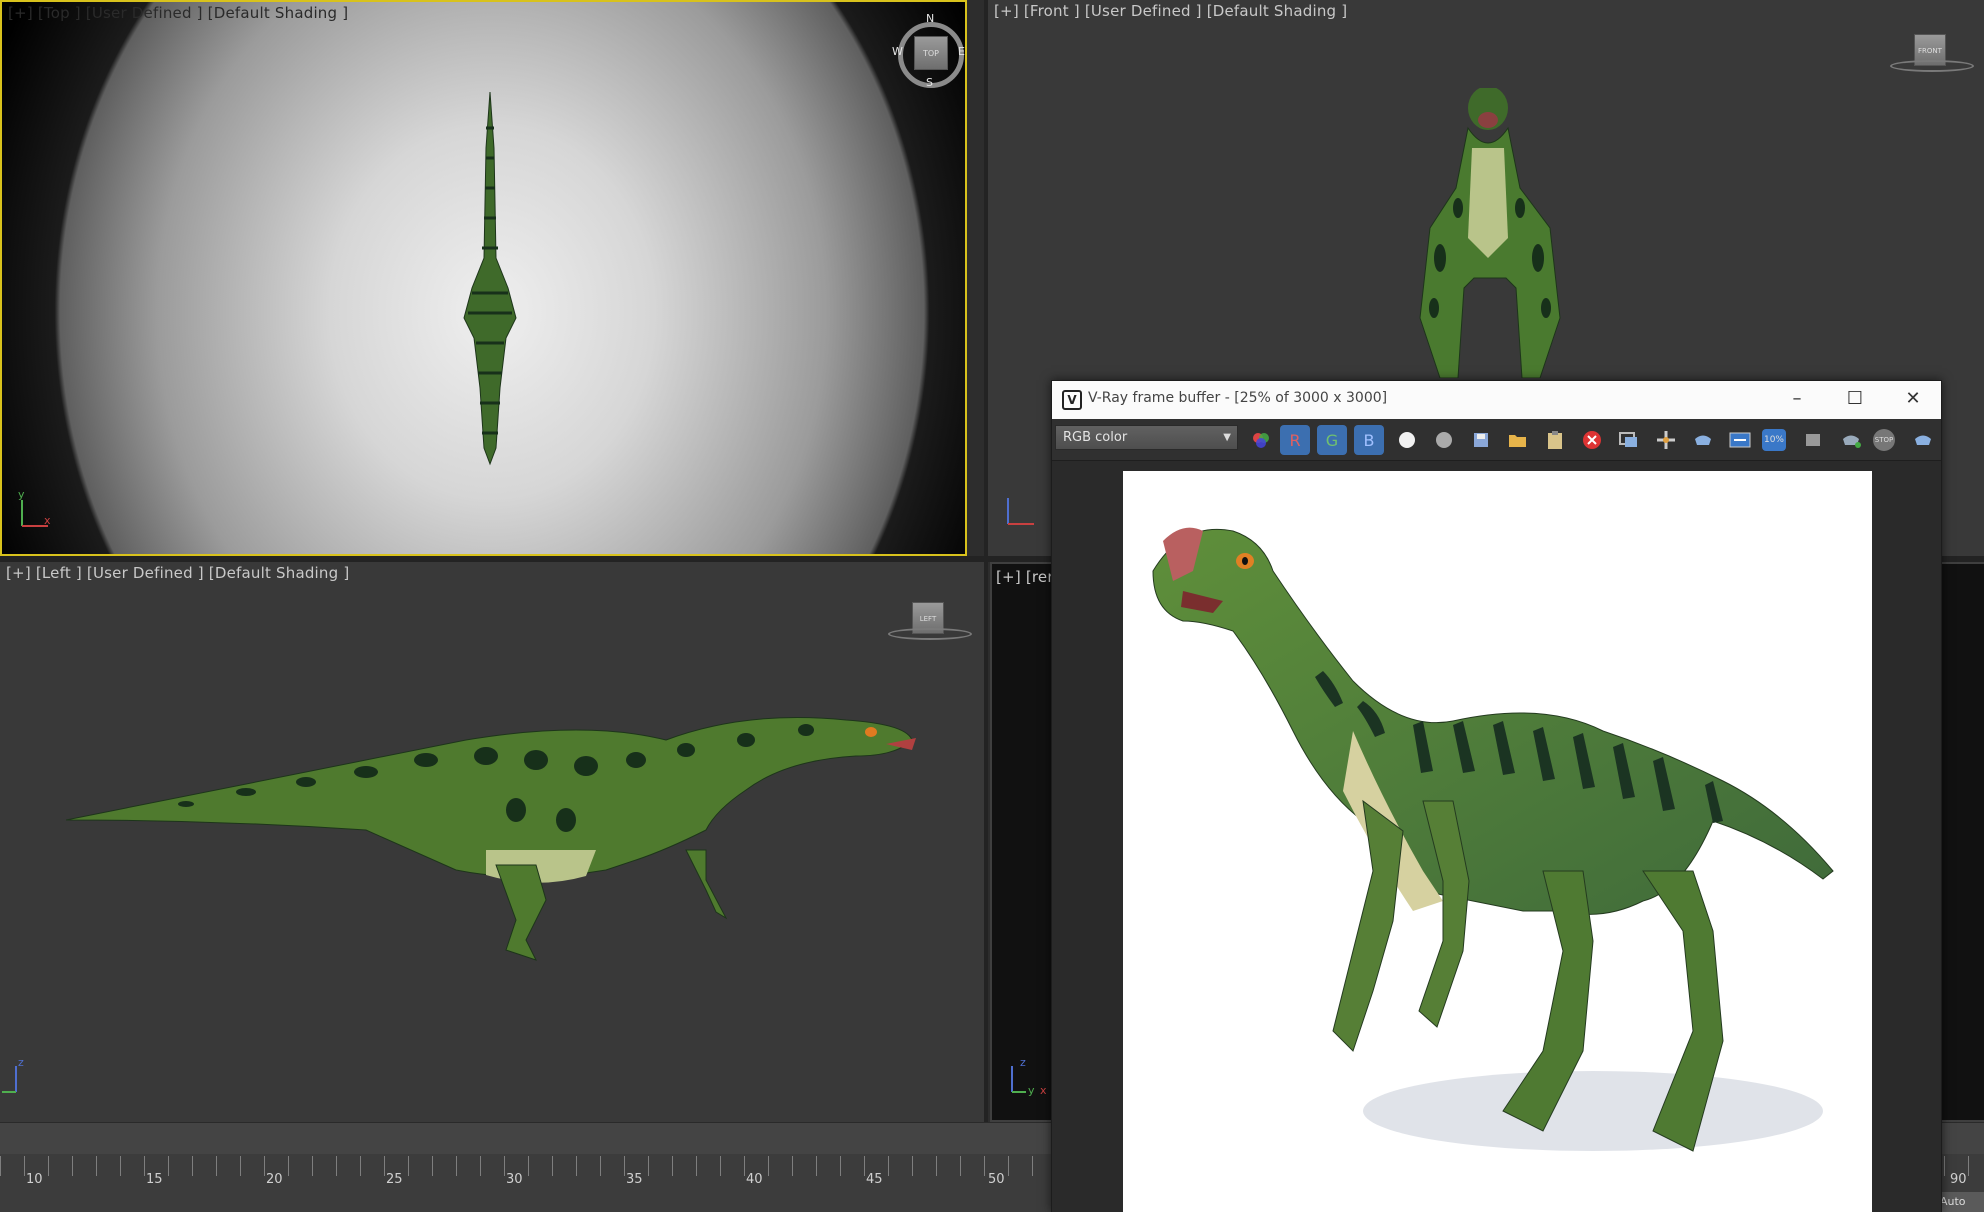 The image size is (1984, 1212). What do you see at coordinates (154, 1179) in the screenshot?
I see `timeline-frame-label: 15` at bounding box center [154, 1179].